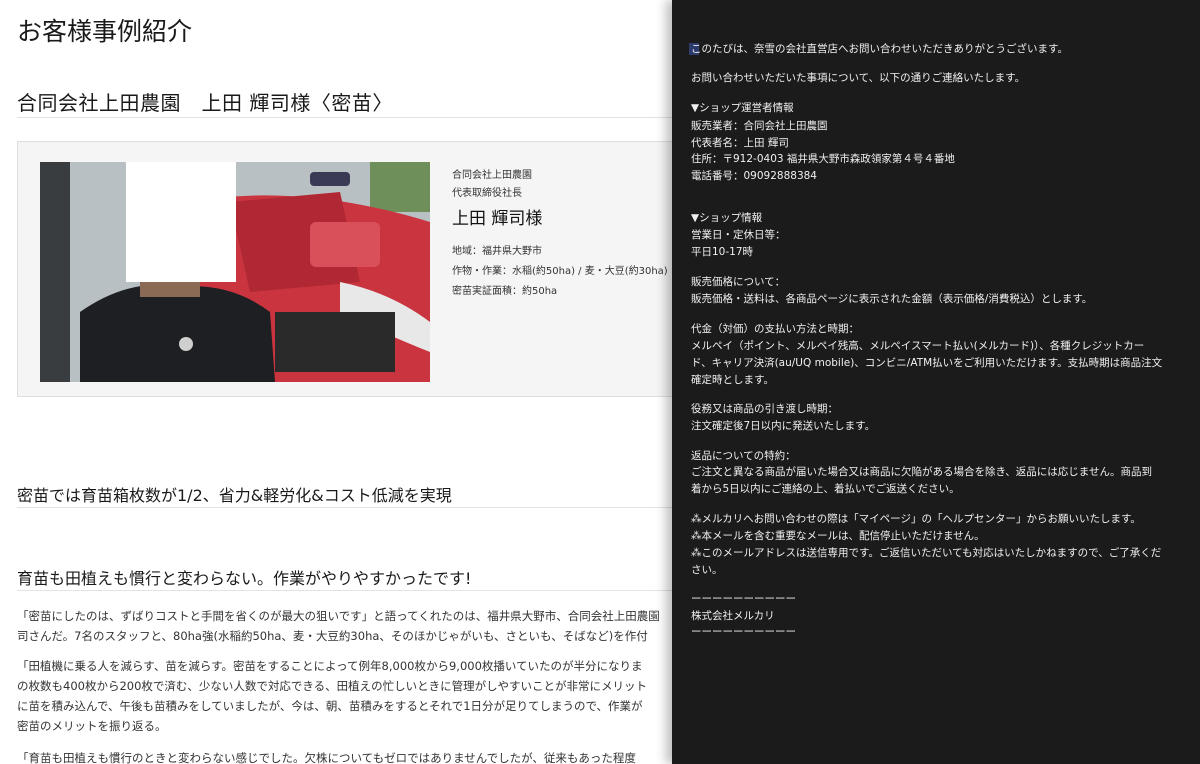 This screenshot has width=1200, height=764. I want to click on representative: 代表者名：上田 輝司, so click(740, 143).